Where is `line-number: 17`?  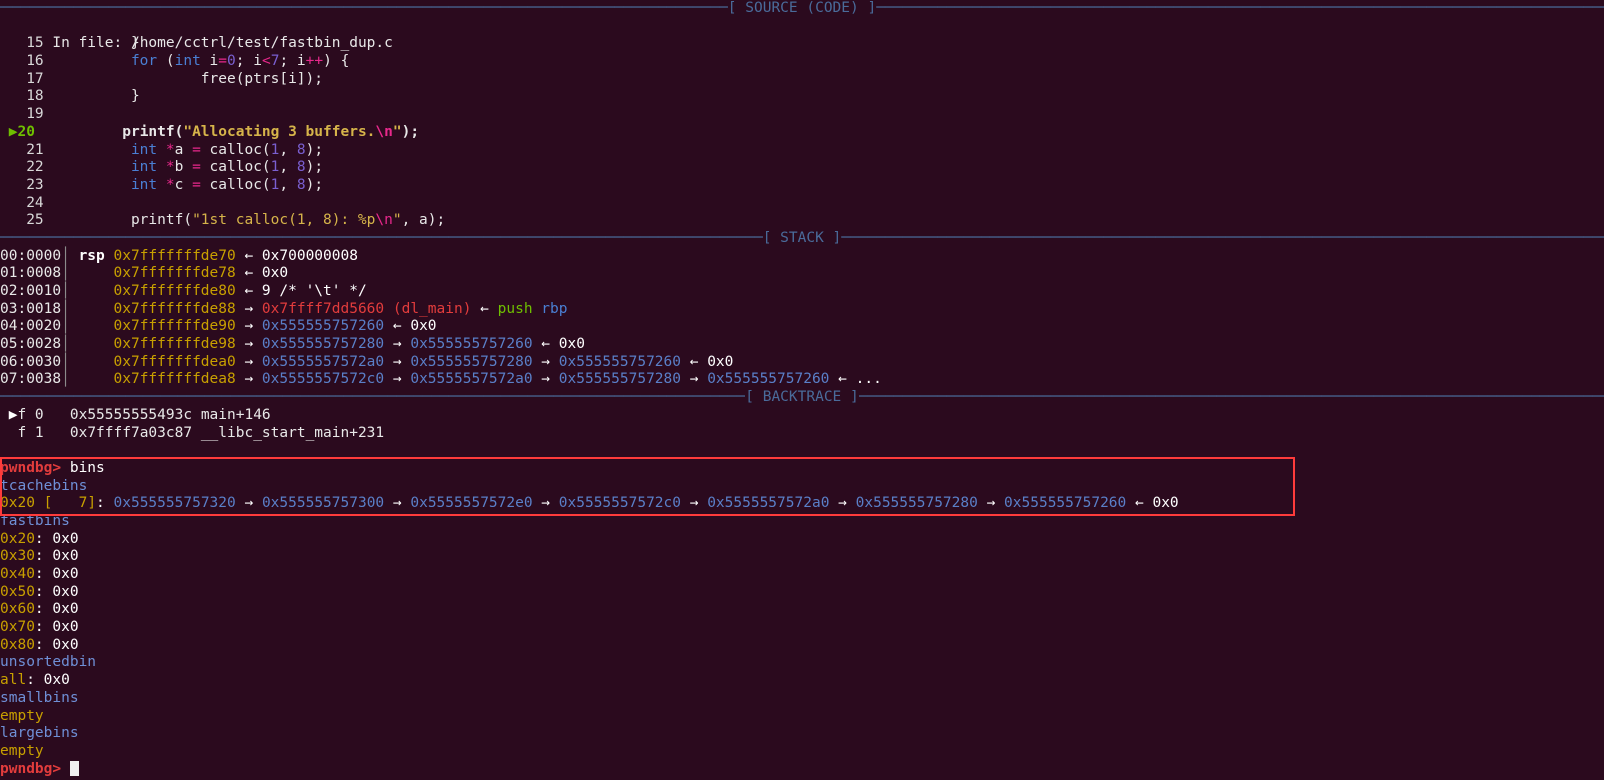
line-number: 17 is located at coordinates (31, 78).